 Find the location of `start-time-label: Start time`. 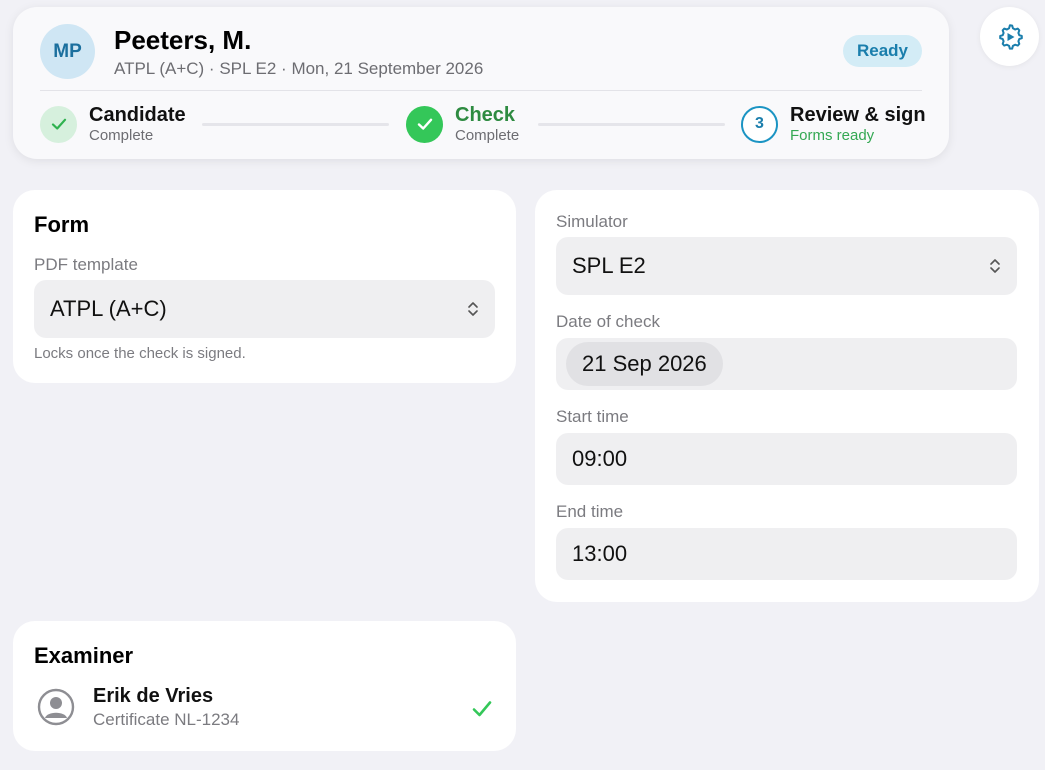

start-time-label: Start time is located at coordinates (592, 416).